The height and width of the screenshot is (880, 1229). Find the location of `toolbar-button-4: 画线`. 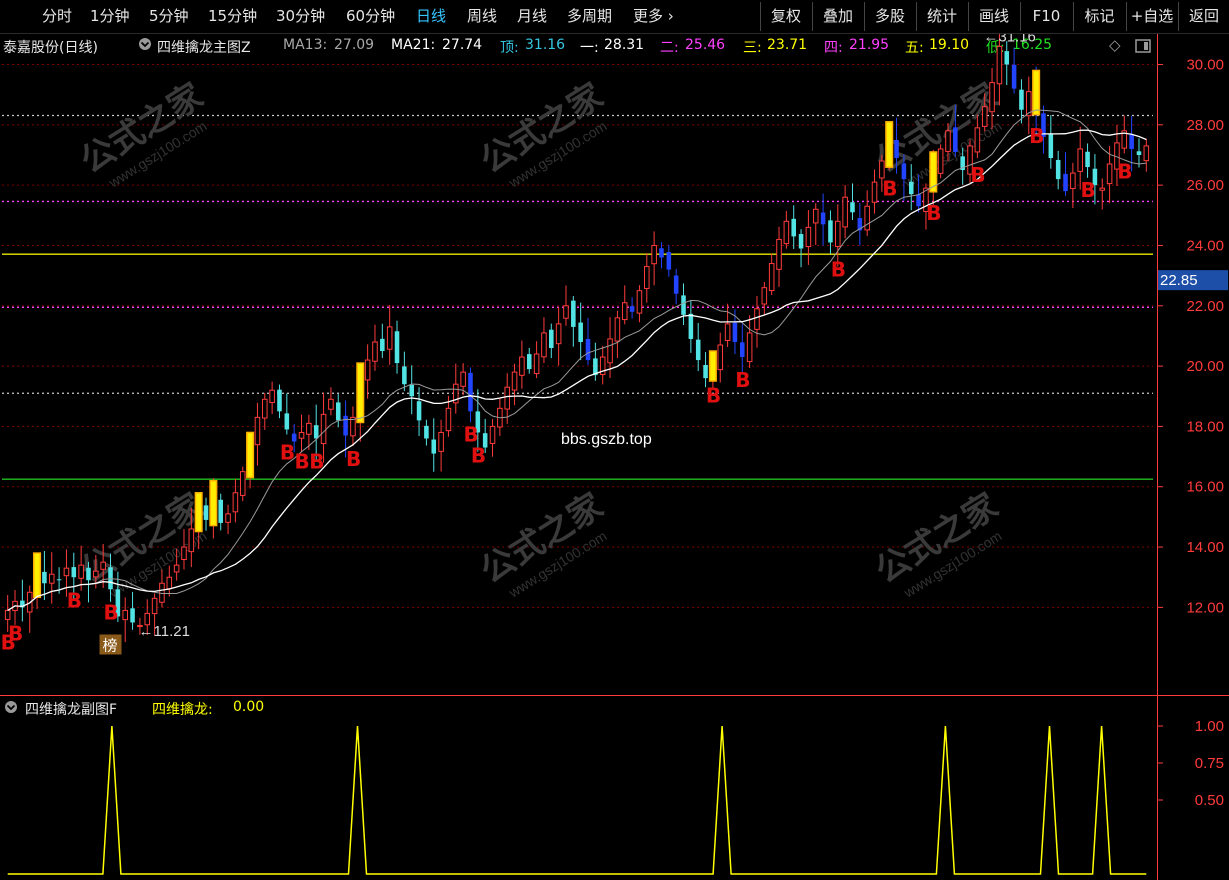

toolbar-button-4: 画线 is located at coordinates (993, 16).